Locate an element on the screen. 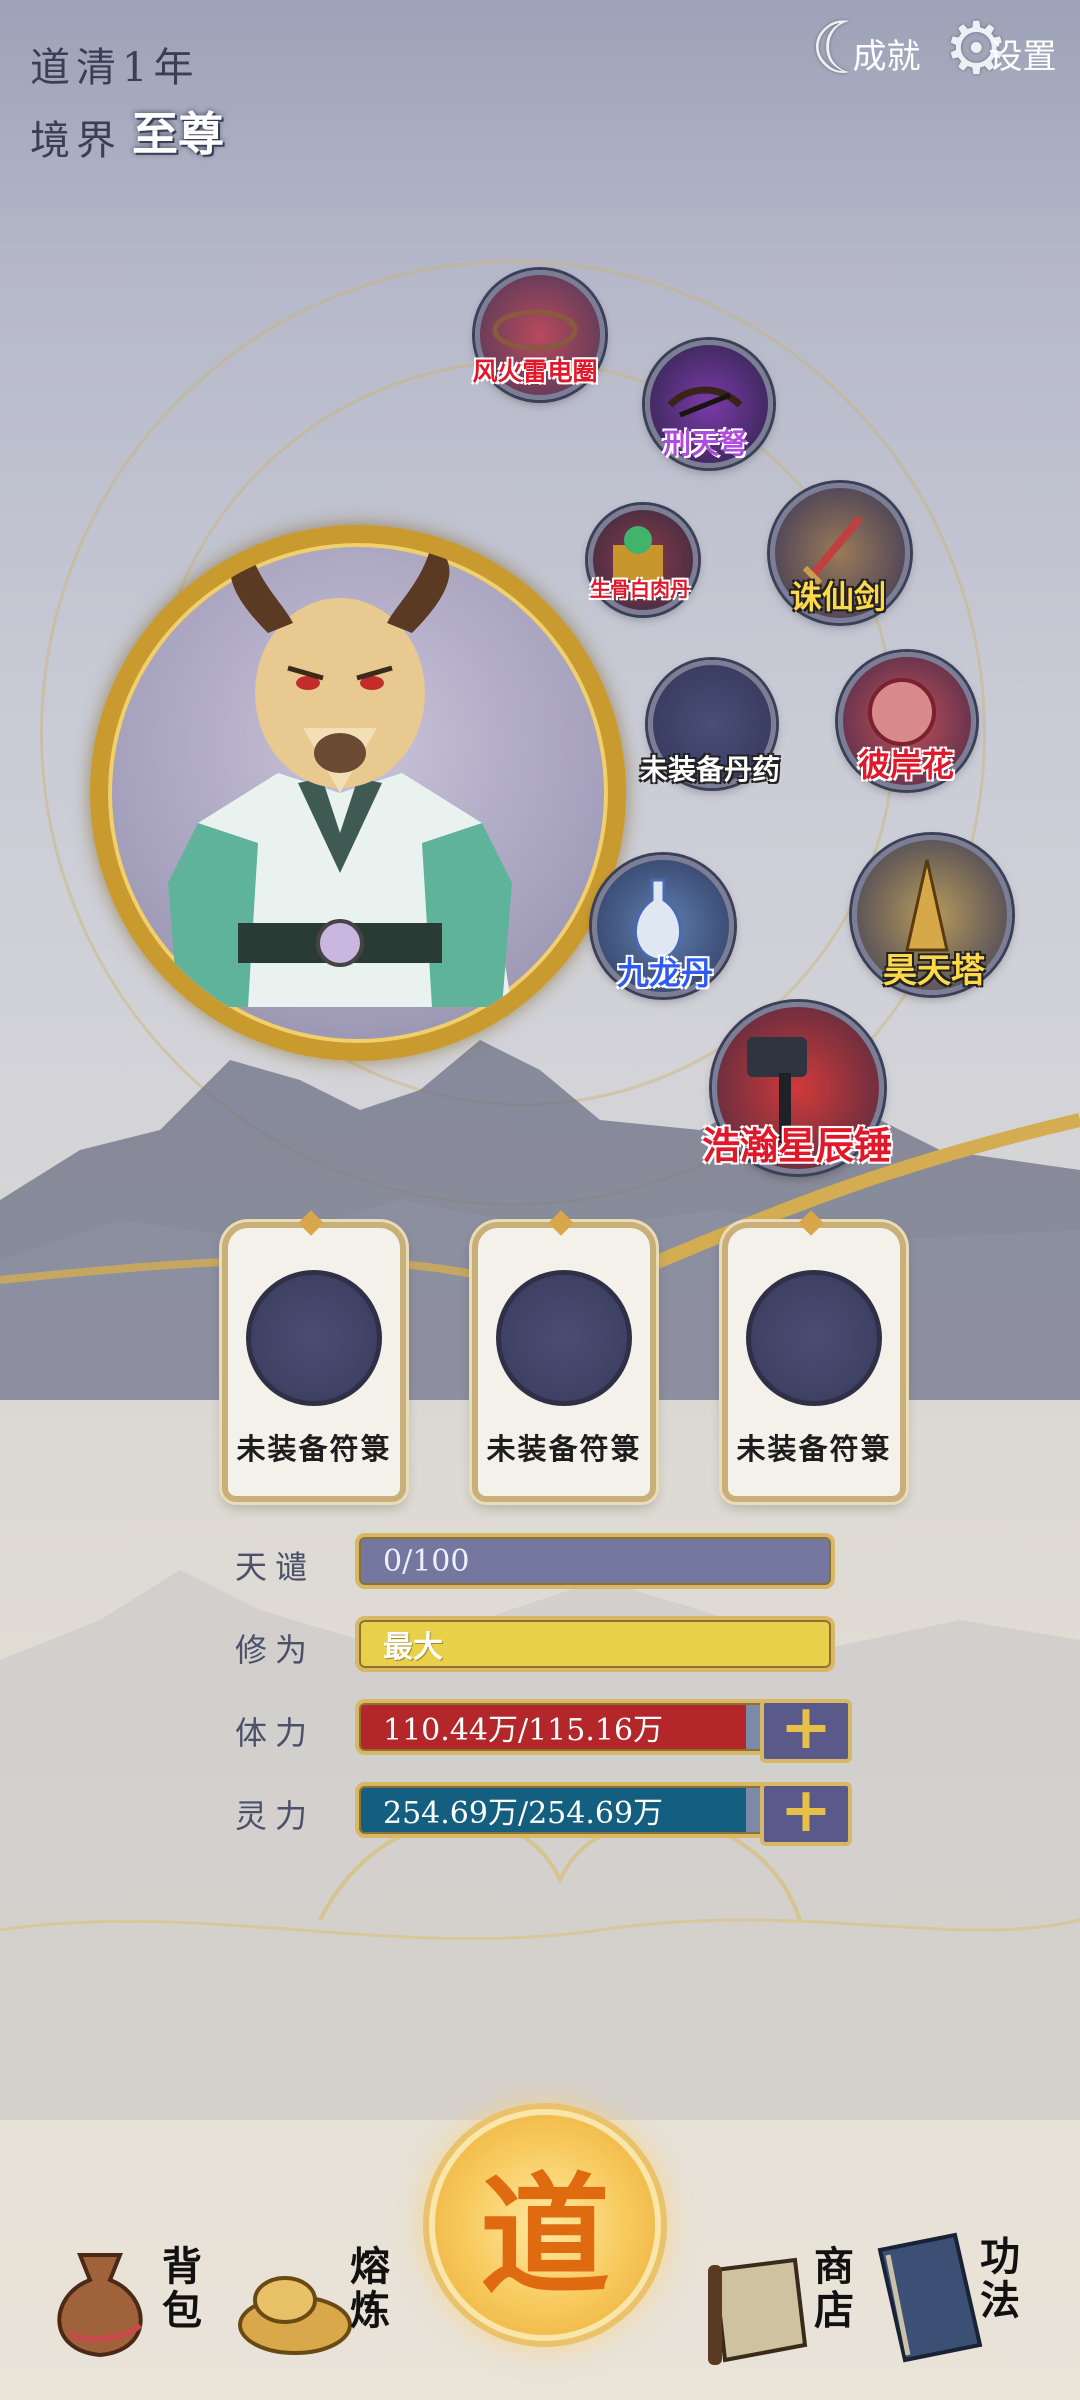 The height and width of the screenshot is (2400, 1080). equip-label-3: 生骨白肉丹 is located at coordinates (640, 589).